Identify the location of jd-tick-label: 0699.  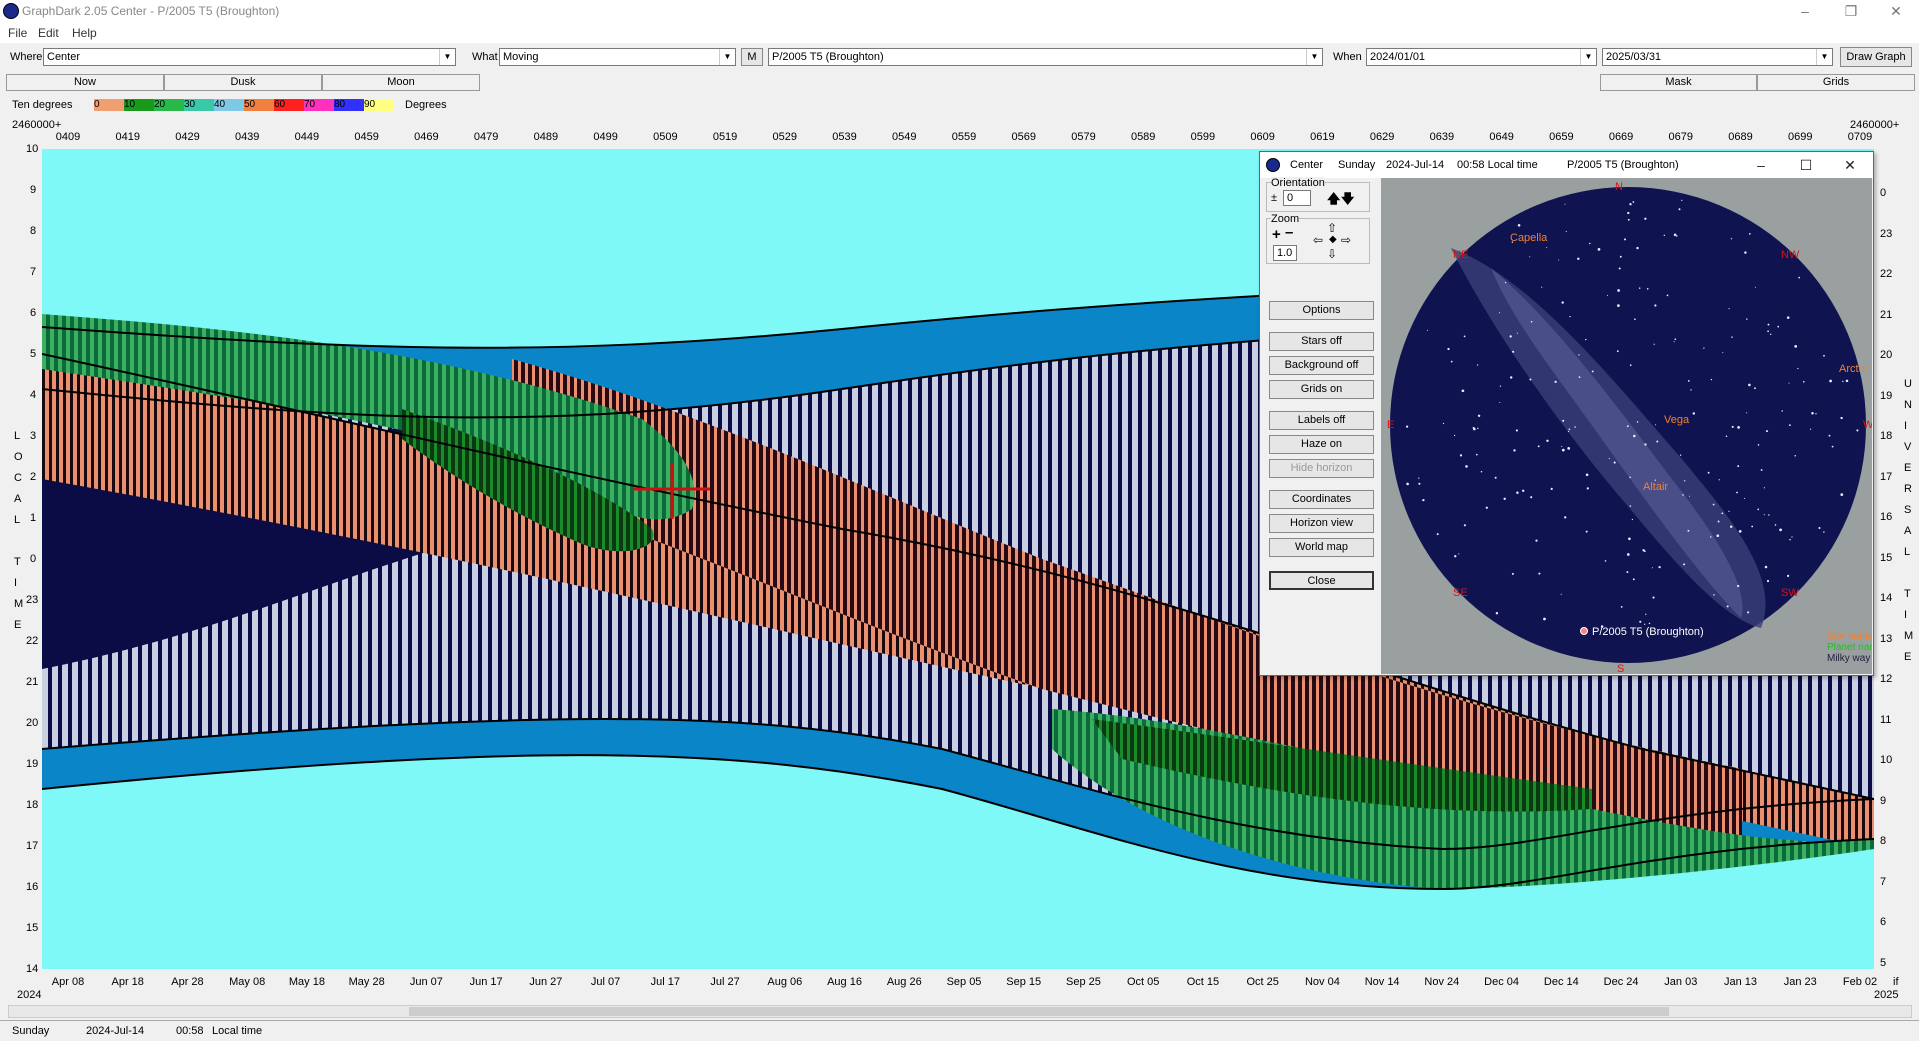
(1800, 137).